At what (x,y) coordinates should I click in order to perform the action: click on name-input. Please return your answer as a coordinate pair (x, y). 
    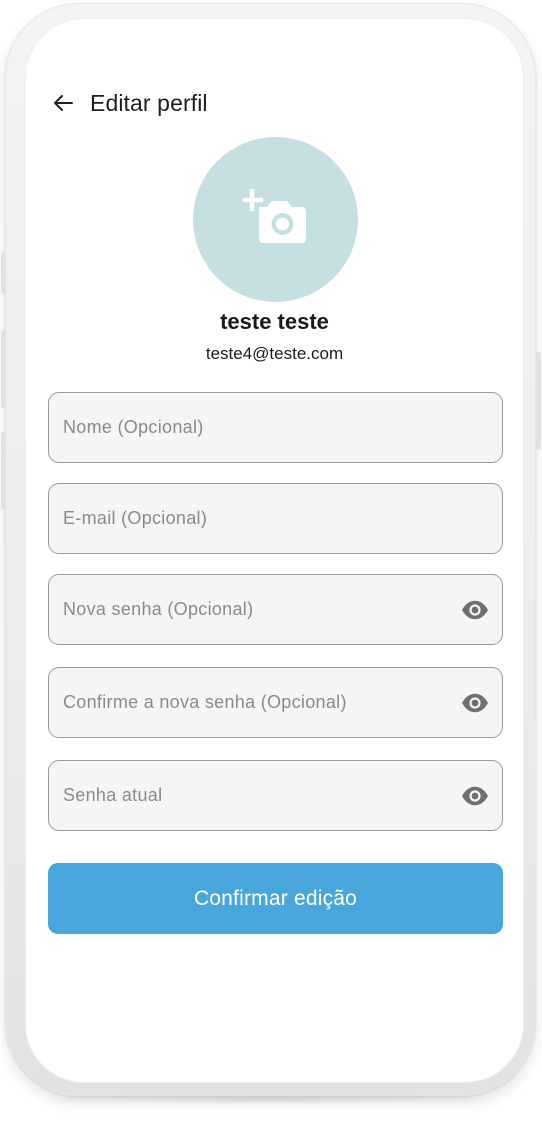
    Looking at the image, I should click on (275, 427).